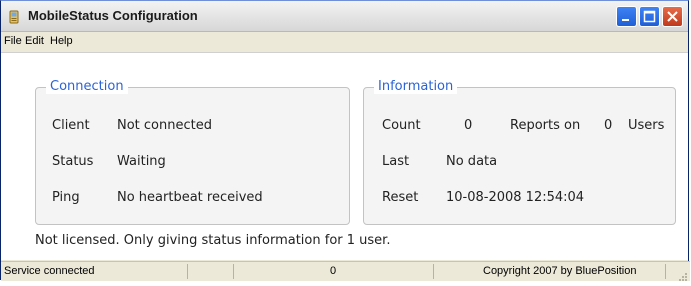 The width and height of the screenshot is (691, 286). What do you see at coordinates (13, 41) in the screenshot?
I see `menu-file: File` at bounding box center [13, 41].